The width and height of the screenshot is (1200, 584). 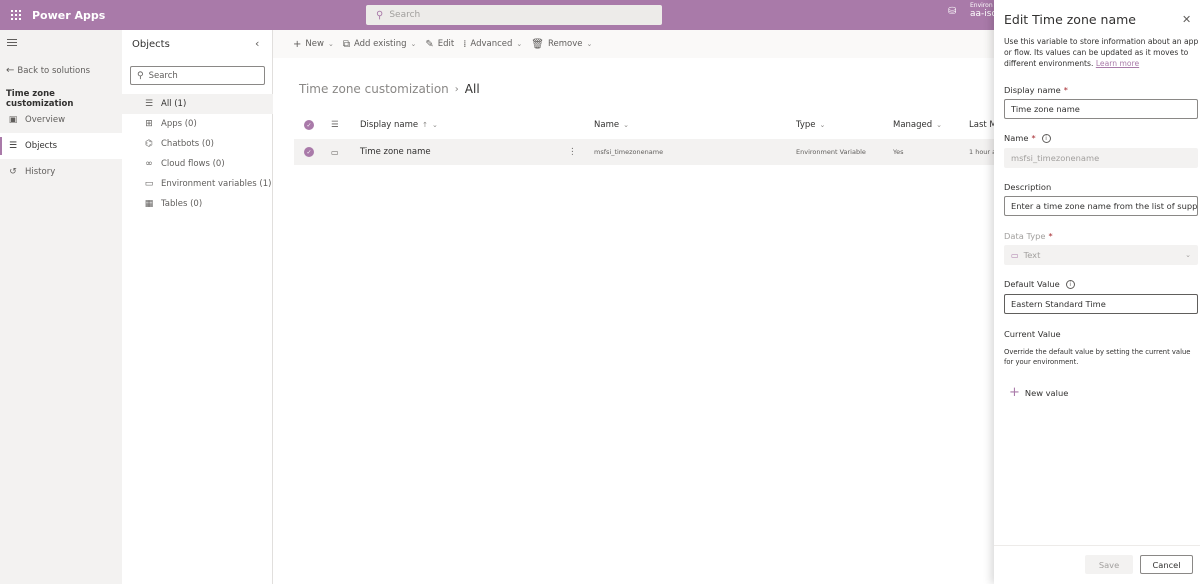 What do you see at coordinates (197, 75) in the screenshot?
I see `objects-search-input: ⚲ Search` at bounding box center [197, 75].